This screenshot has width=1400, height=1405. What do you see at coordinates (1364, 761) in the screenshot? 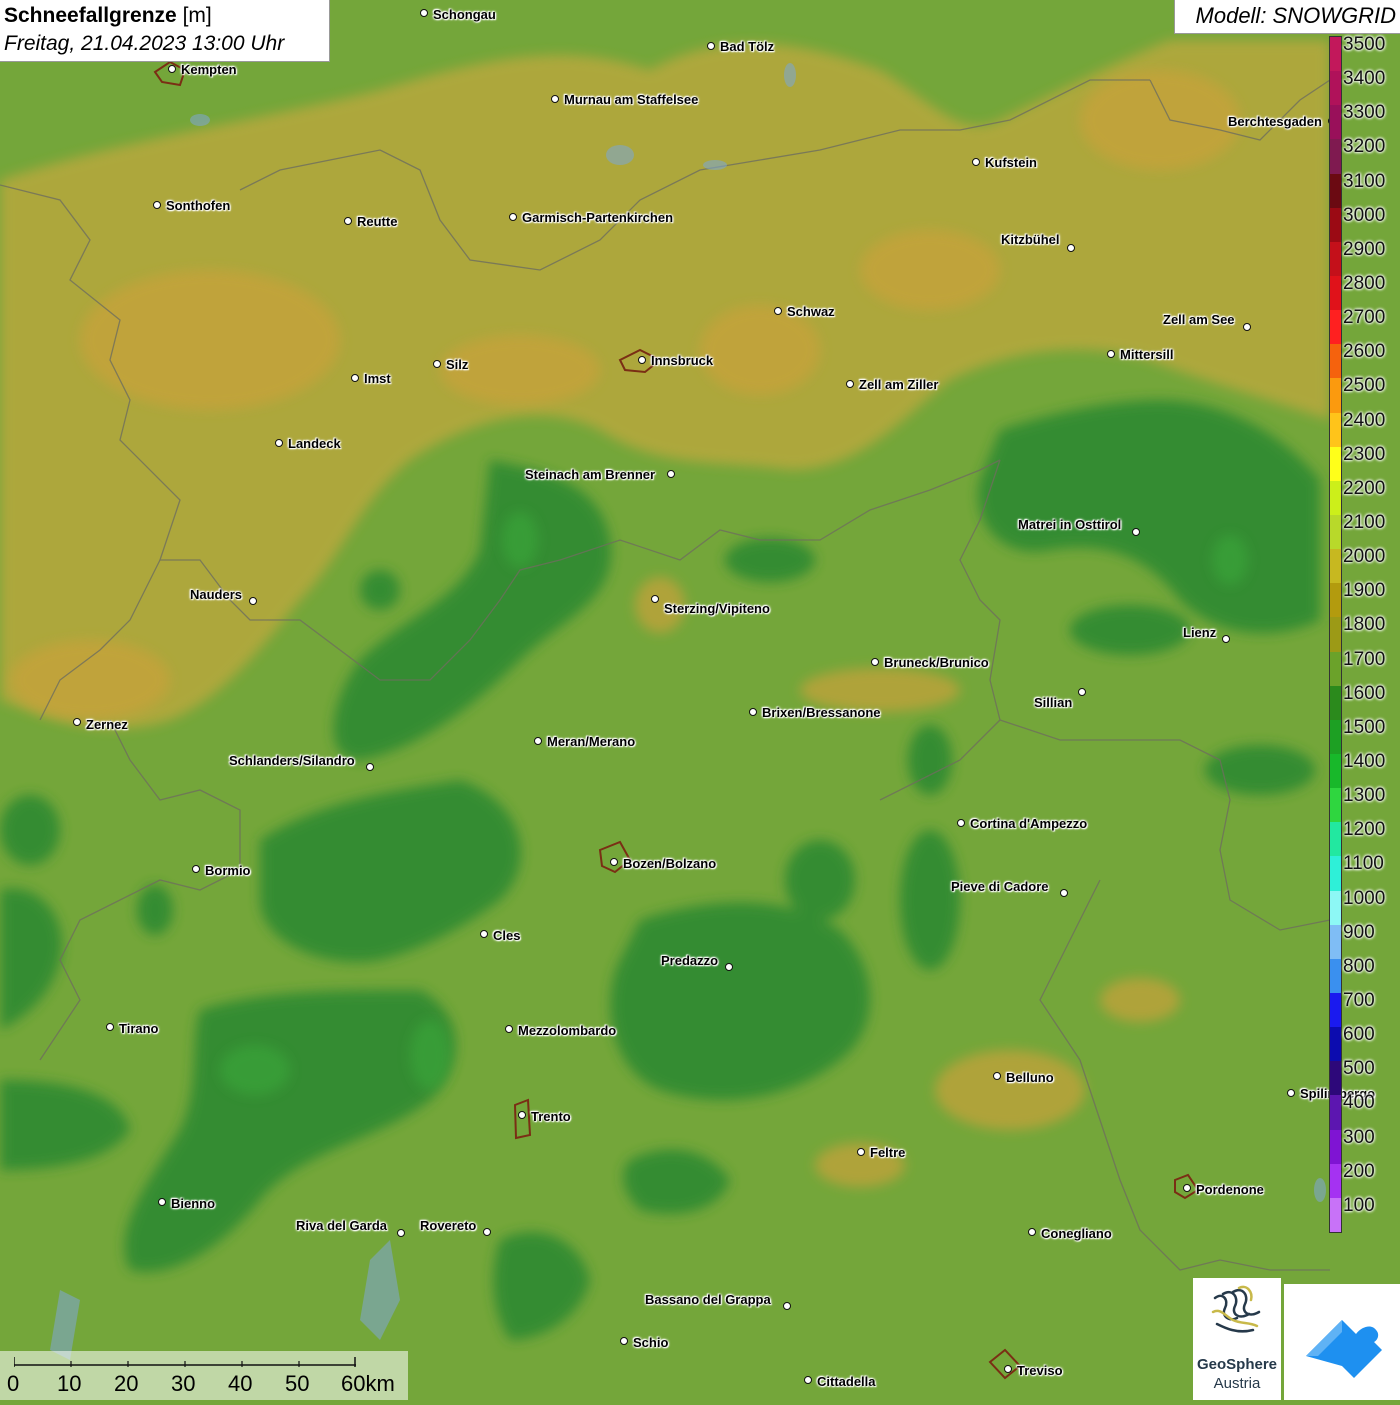
I see `legend-label: 1400` at bounding box center [1364, 761].